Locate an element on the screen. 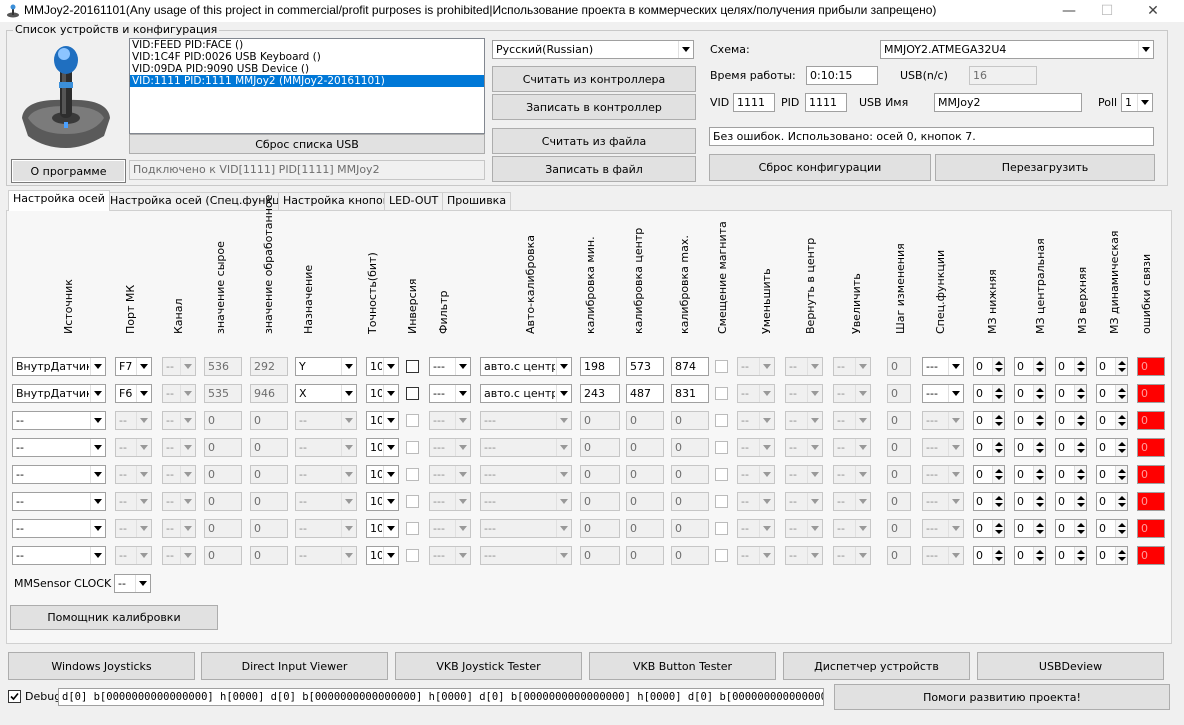 This screenshot has height=725, width=1184. pid-field: 1111 is located at coordinates (826, 102).